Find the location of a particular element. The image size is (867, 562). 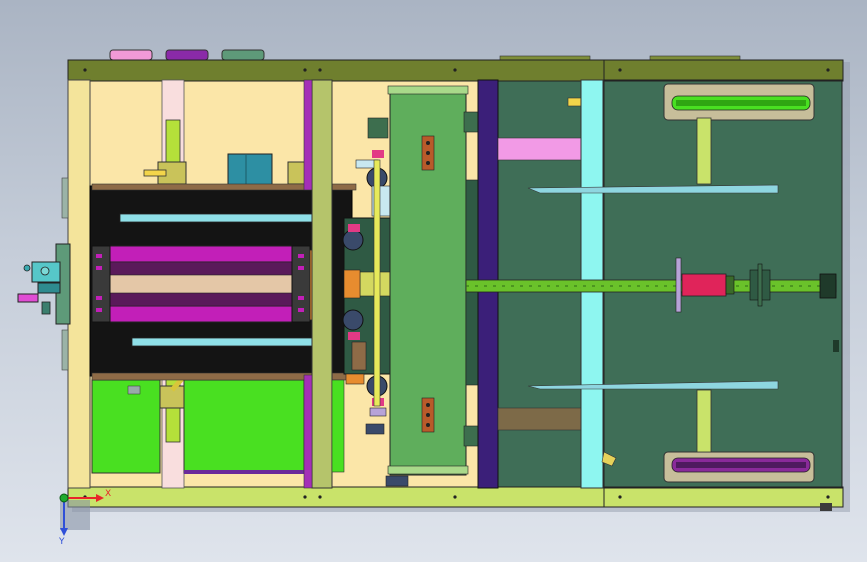

pink-plate is located at coordinates (539, 149).